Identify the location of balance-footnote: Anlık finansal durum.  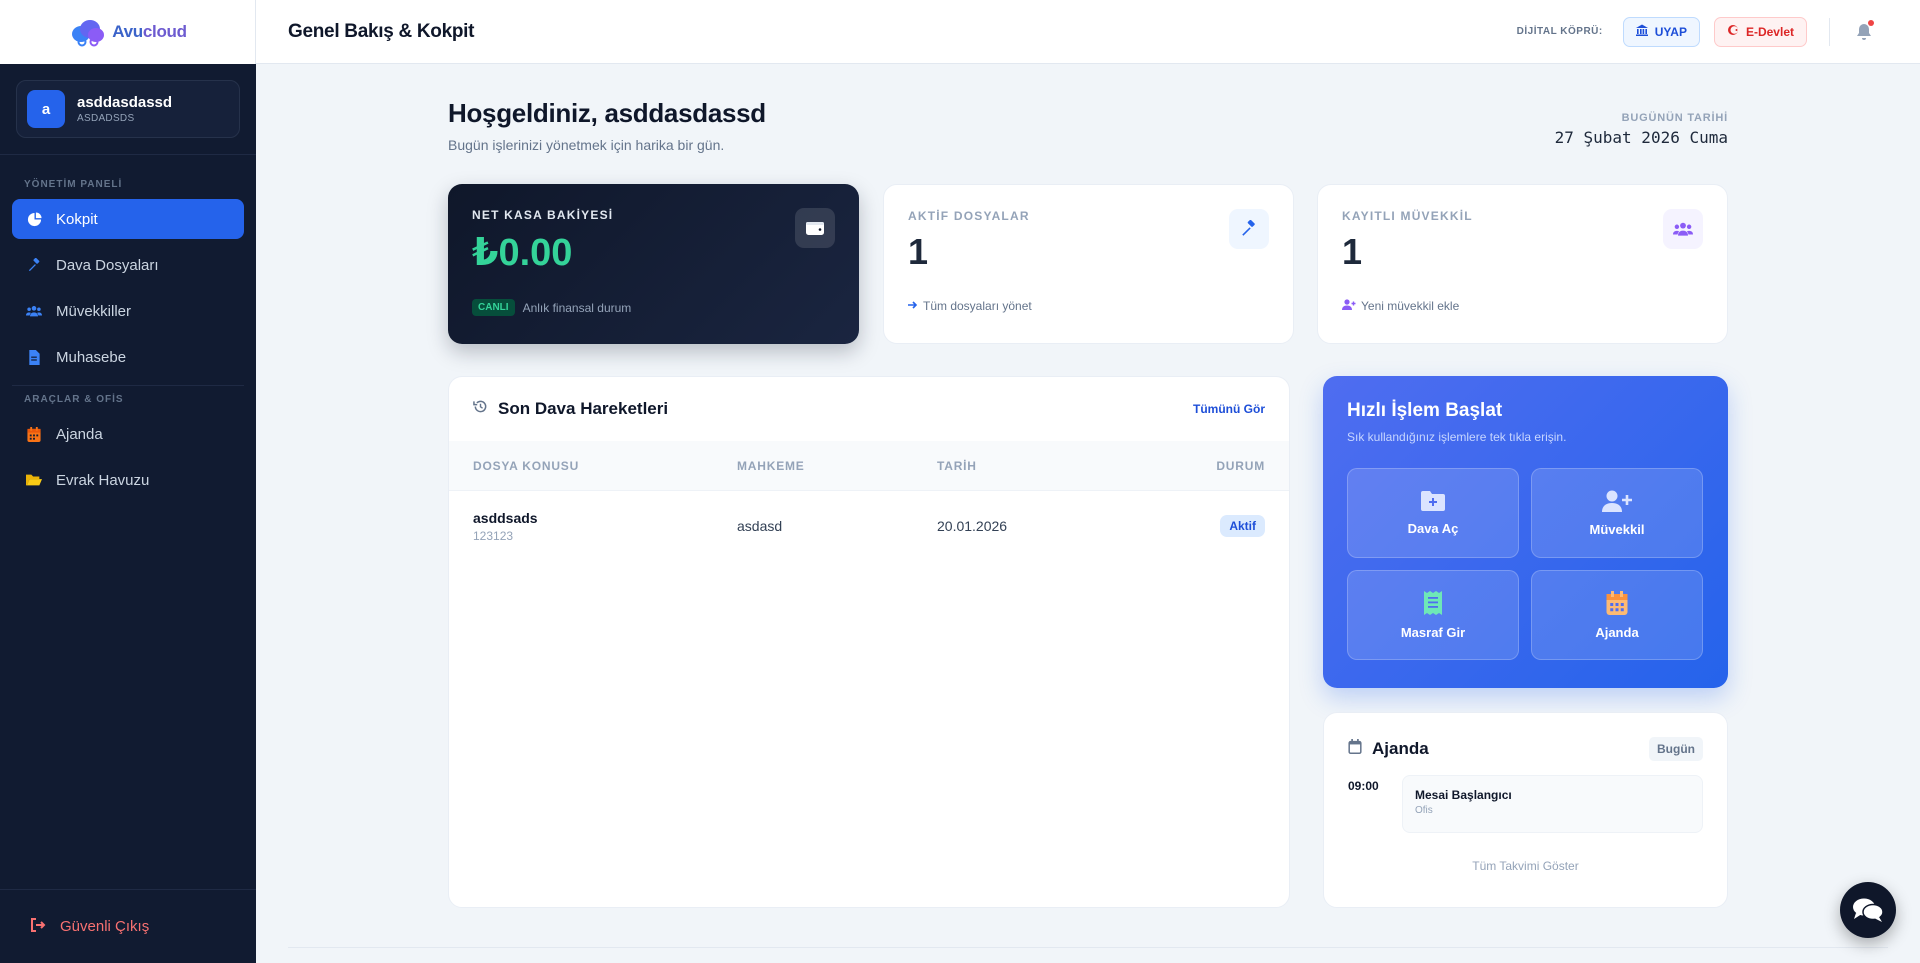
(577, 307).